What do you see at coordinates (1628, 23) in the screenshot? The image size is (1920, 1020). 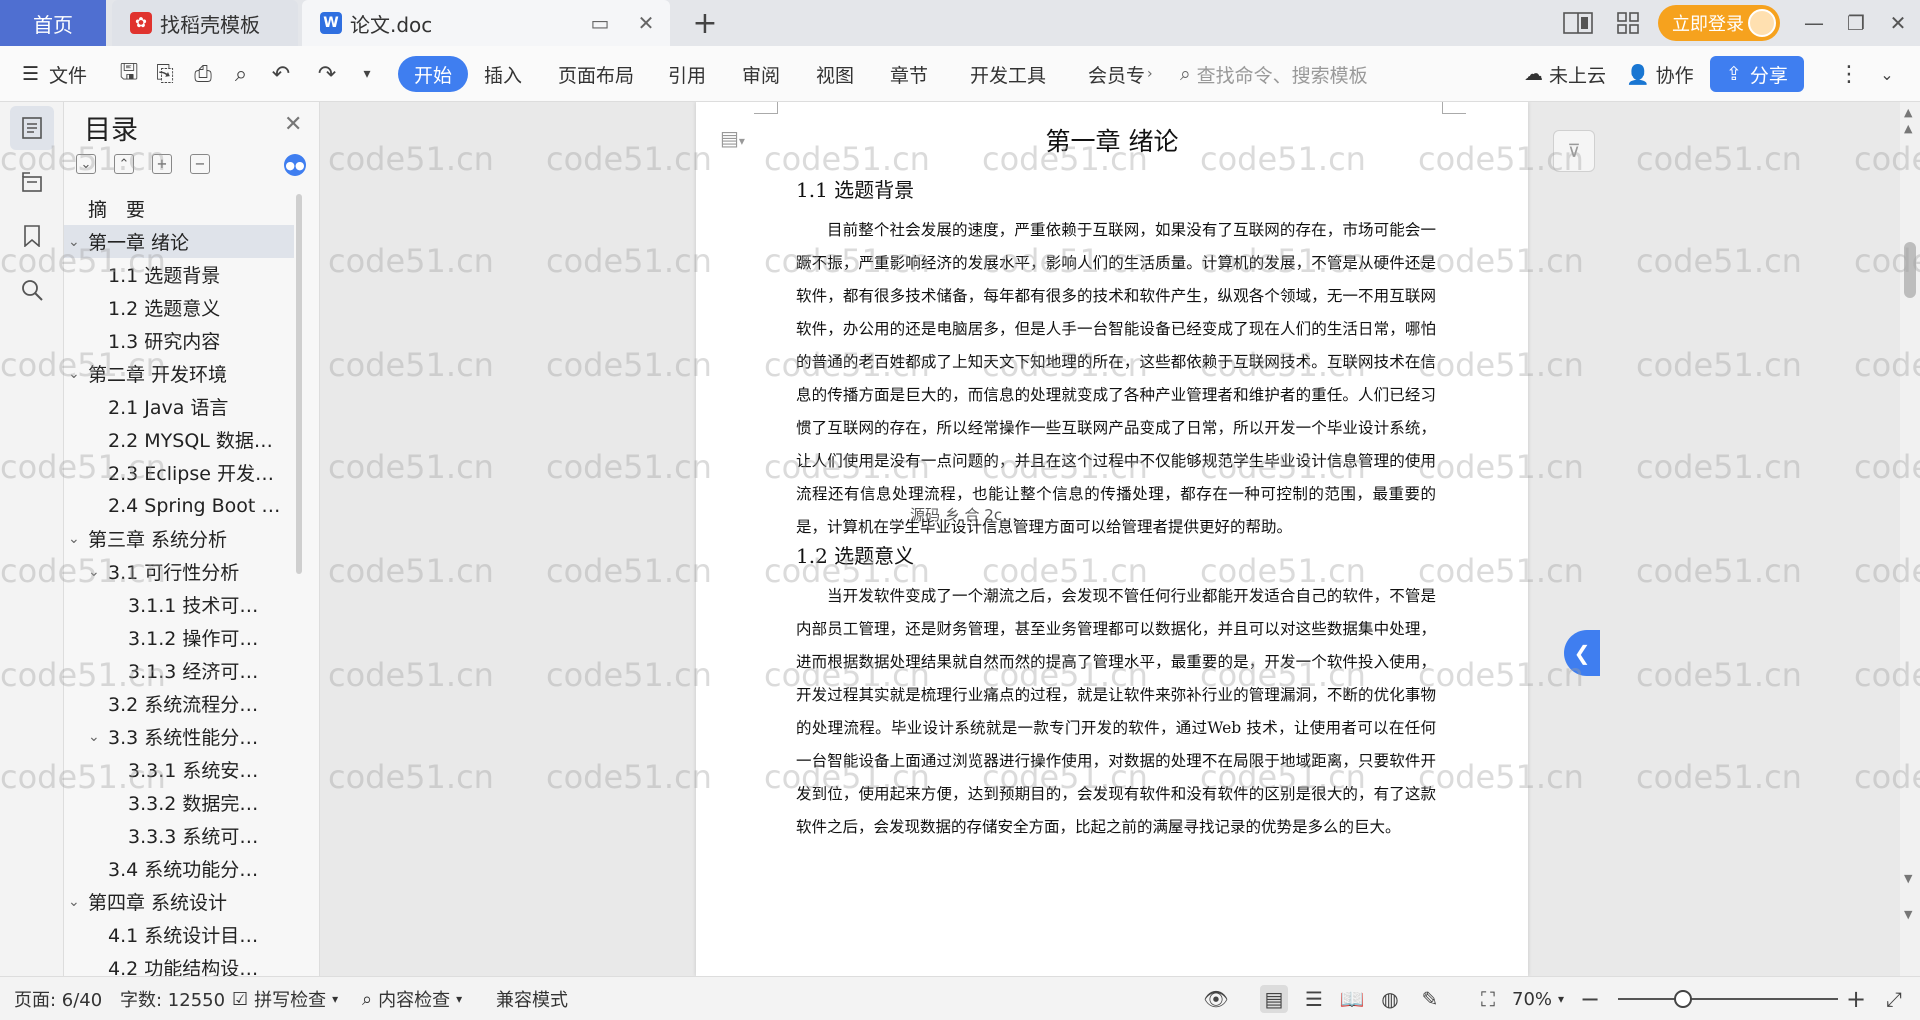 I see `apps-grid-icon` at bounding box center [1628, 23].